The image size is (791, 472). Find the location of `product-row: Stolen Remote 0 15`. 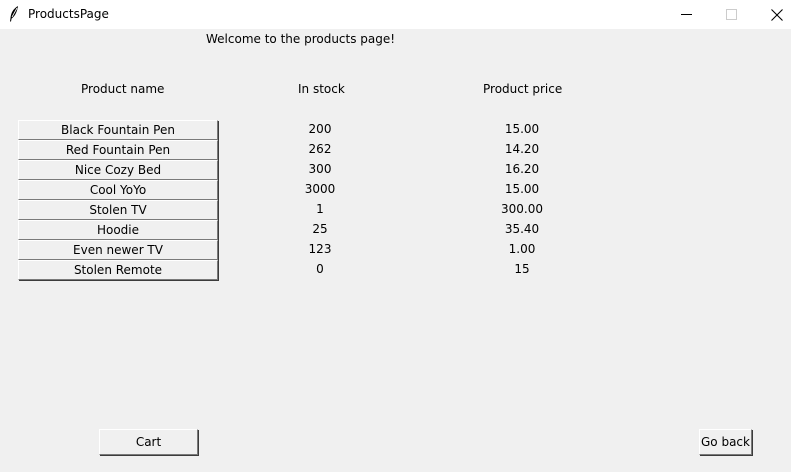

product-row: Stolen Remote 0 15 is located at coordinates (395, 270).